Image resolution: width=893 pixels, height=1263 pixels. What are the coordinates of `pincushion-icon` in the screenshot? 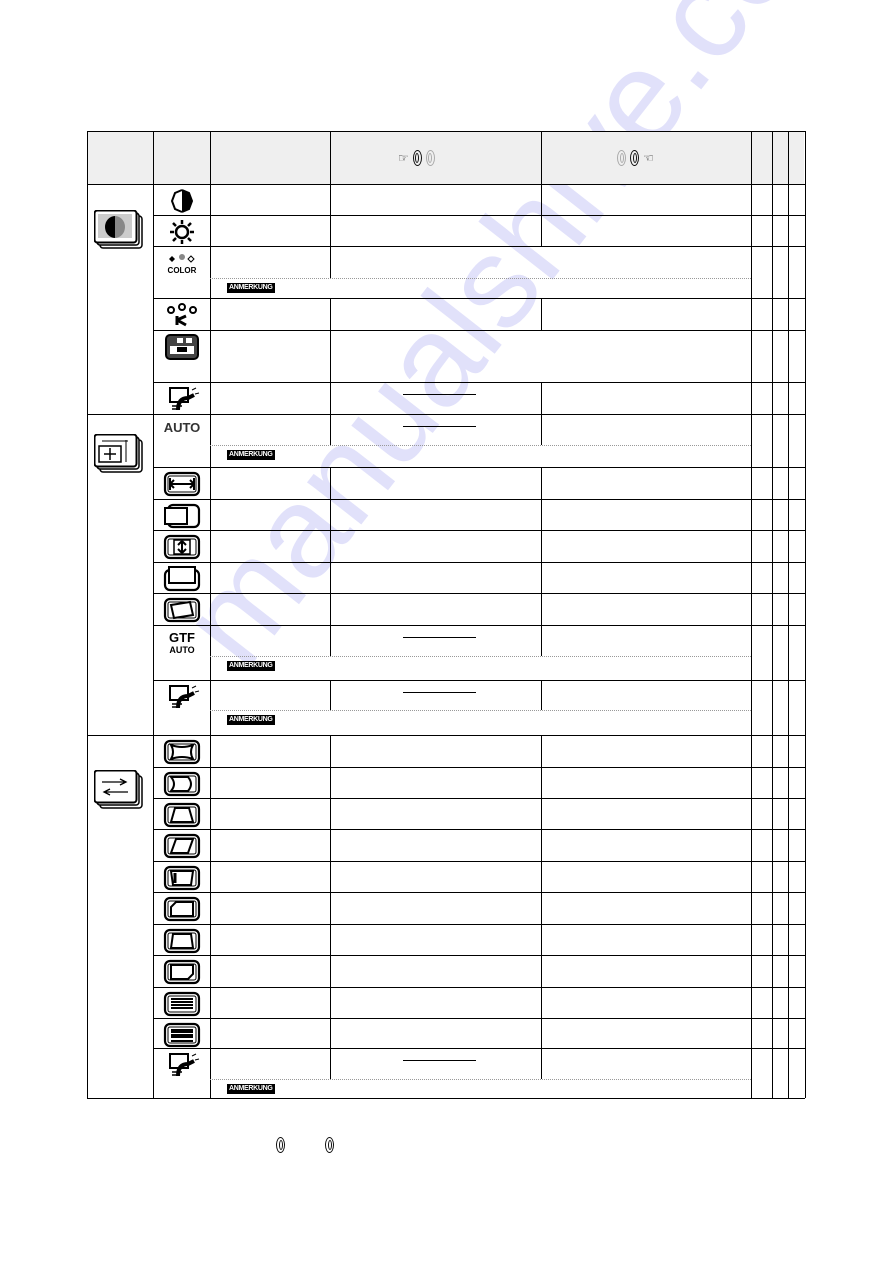 It's located at (181, 752).